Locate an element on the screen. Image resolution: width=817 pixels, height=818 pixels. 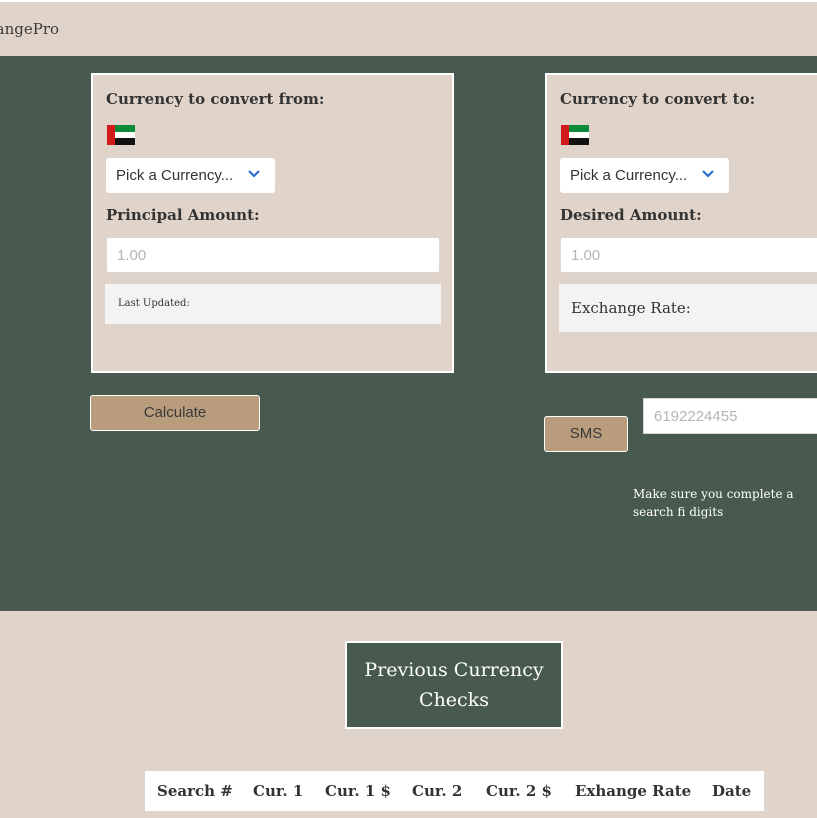
convert-from-title: Currency to convert from: is located at coordinates (215, 99).